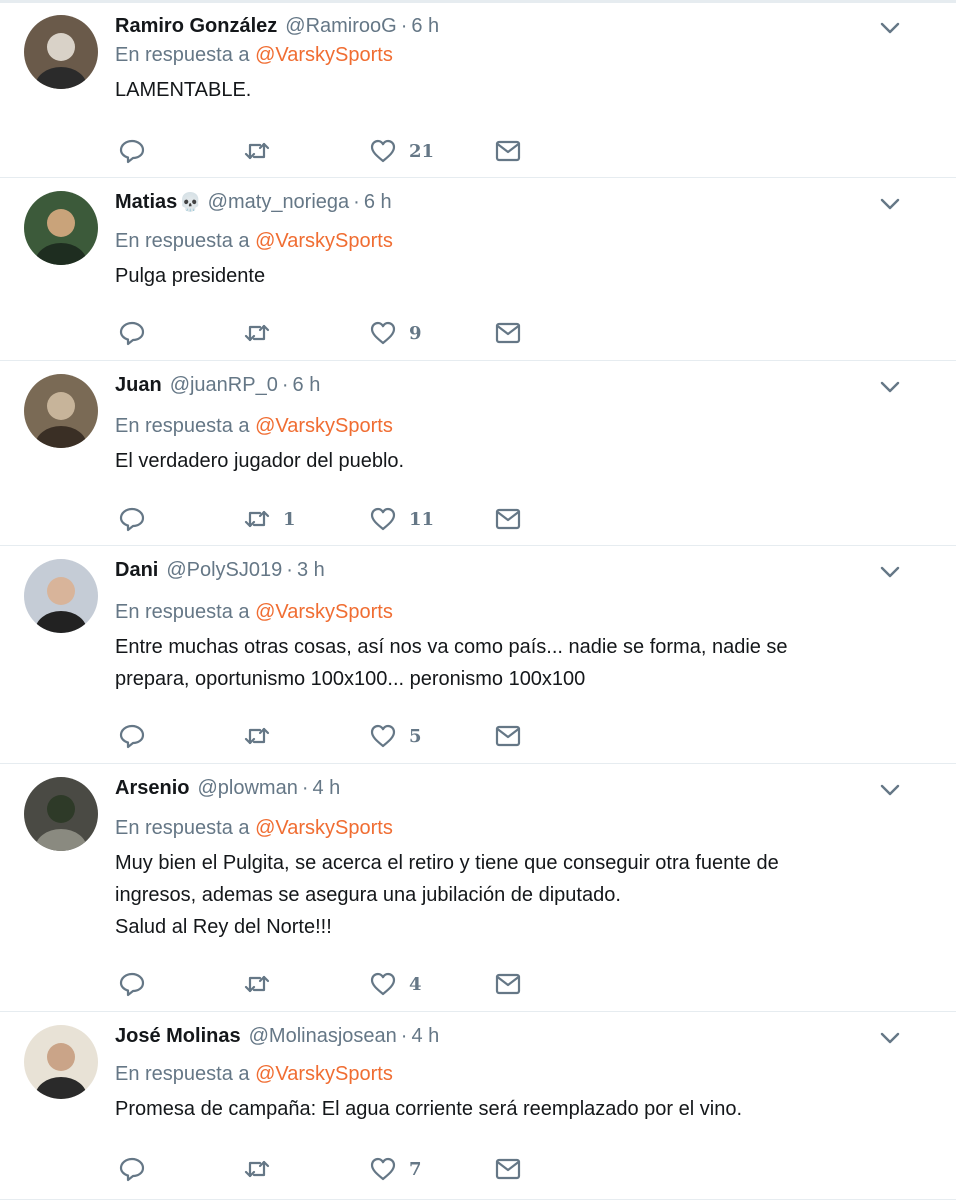 The width and height of the screenshot is (956, 1200). I want to click on tweet-text-line: El verdadero jugador del pueblo., so click(260, 461).